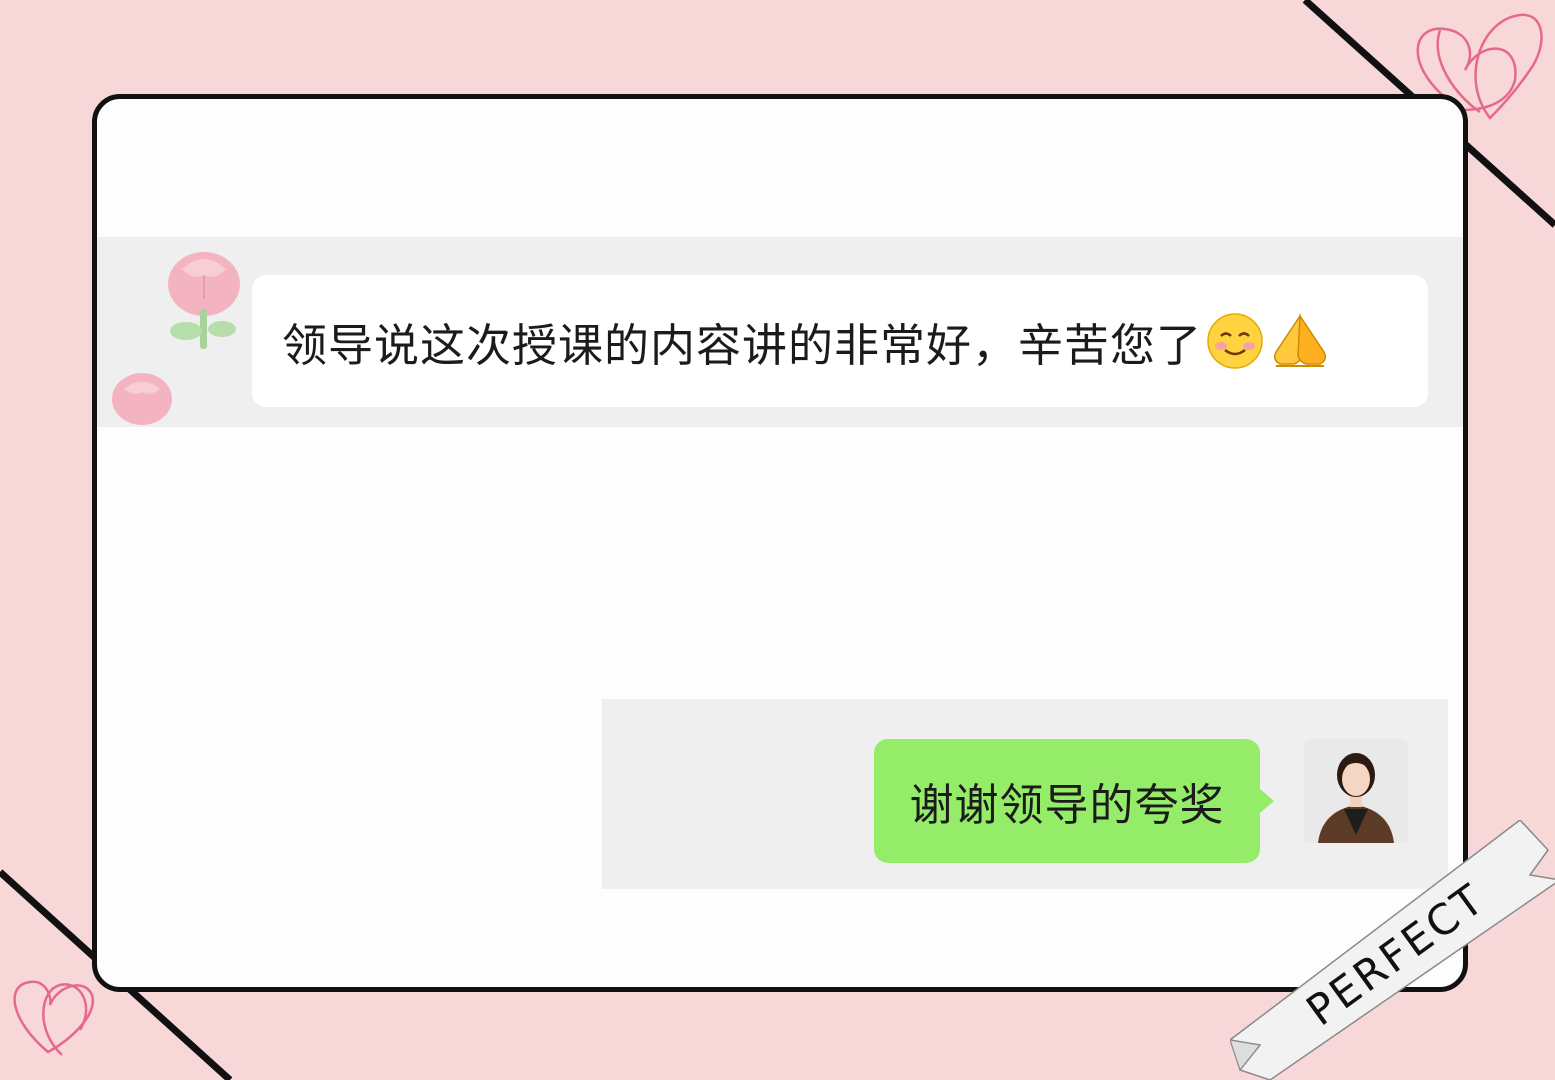  Describe the element at coordinates (742, 345) in the screenshot. I see `incoming-message-text: 领导说这次授课的内容讲的非常好，辛苦您了` at that location.